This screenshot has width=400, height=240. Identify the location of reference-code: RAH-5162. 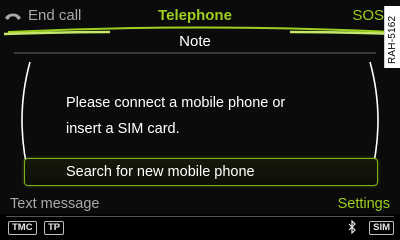
(392, 37).